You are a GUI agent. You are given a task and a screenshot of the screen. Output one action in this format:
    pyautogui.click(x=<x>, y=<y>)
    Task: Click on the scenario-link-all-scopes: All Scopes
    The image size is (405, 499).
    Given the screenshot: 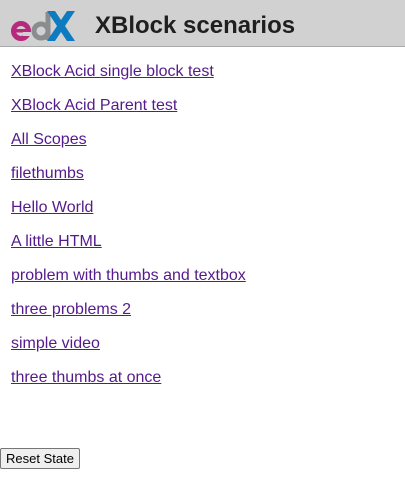 What is the action you would take?
    pyautogui.click(x=128, y=147)
    